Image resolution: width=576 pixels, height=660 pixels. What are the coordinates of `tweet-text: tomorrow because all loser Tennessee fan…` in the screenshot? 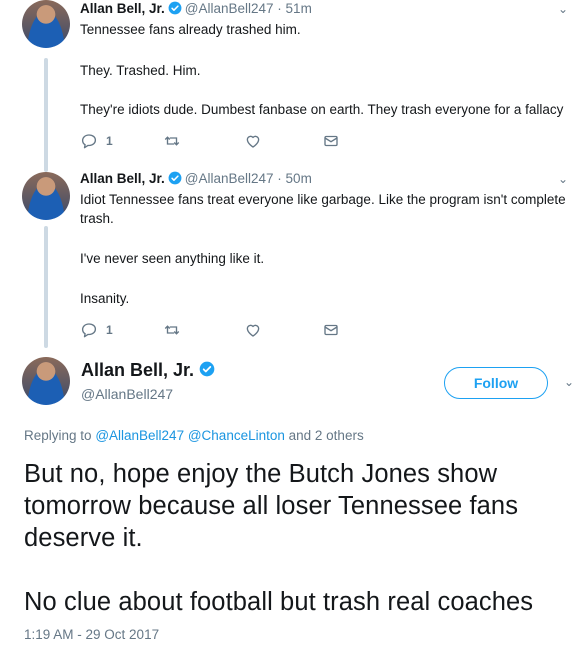 It's located at (271, 506).